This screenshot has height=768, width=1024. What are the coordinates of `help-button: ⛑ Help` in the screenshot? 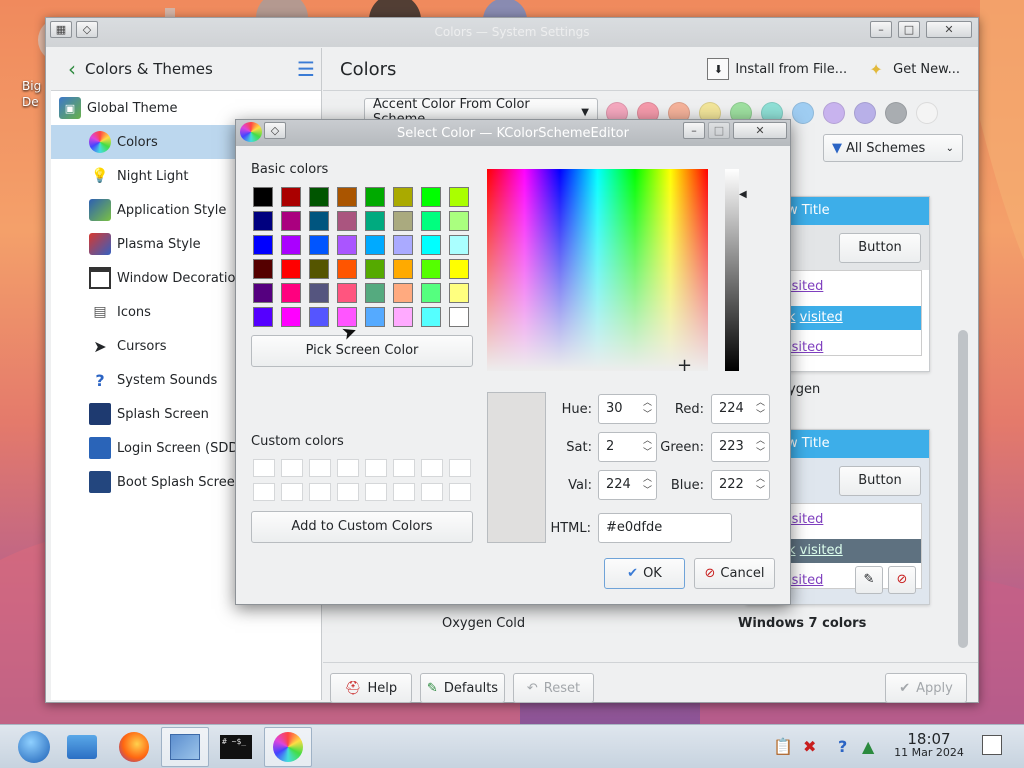 It's located at (371, 688).